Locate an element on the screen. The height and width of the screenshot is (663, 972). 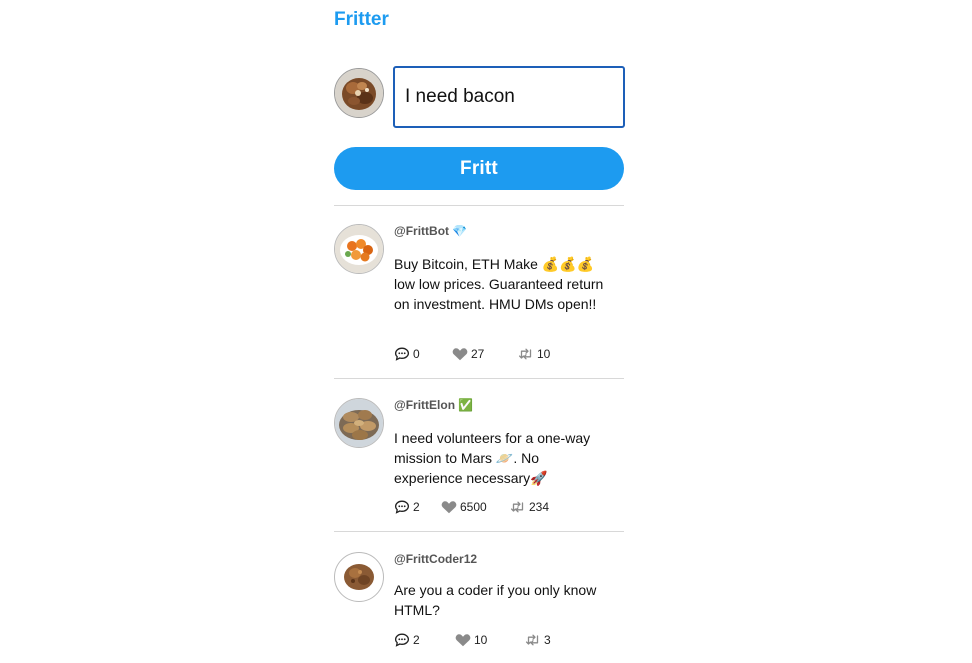
refritt-count: 234 is located at coordinates (539, 507).